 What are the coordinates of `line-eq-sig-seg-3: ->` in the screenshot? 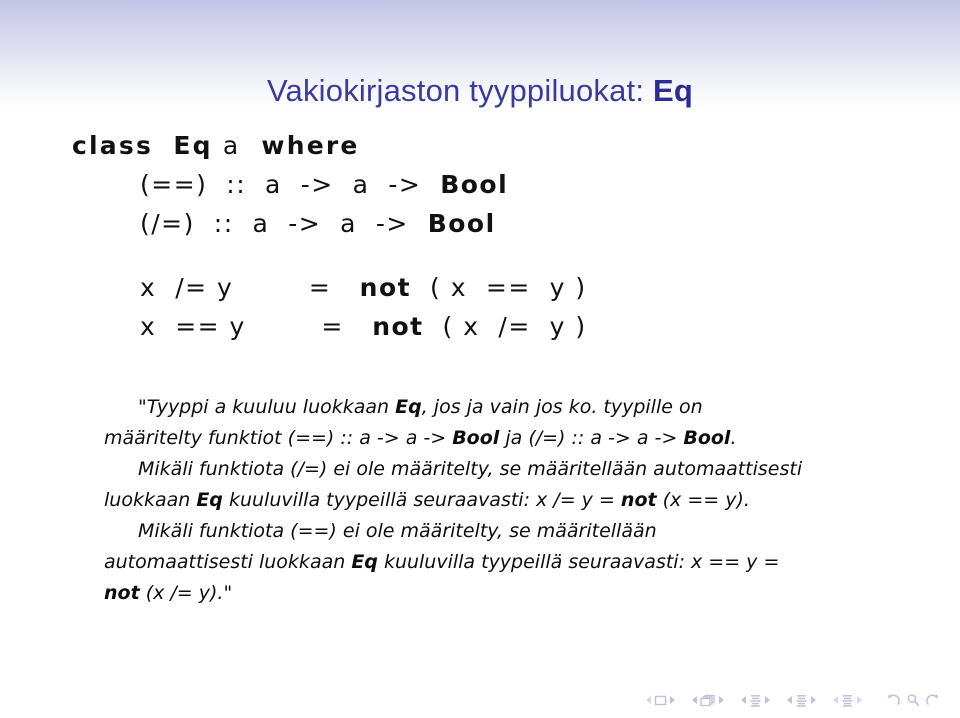 It's located at (405, 184).